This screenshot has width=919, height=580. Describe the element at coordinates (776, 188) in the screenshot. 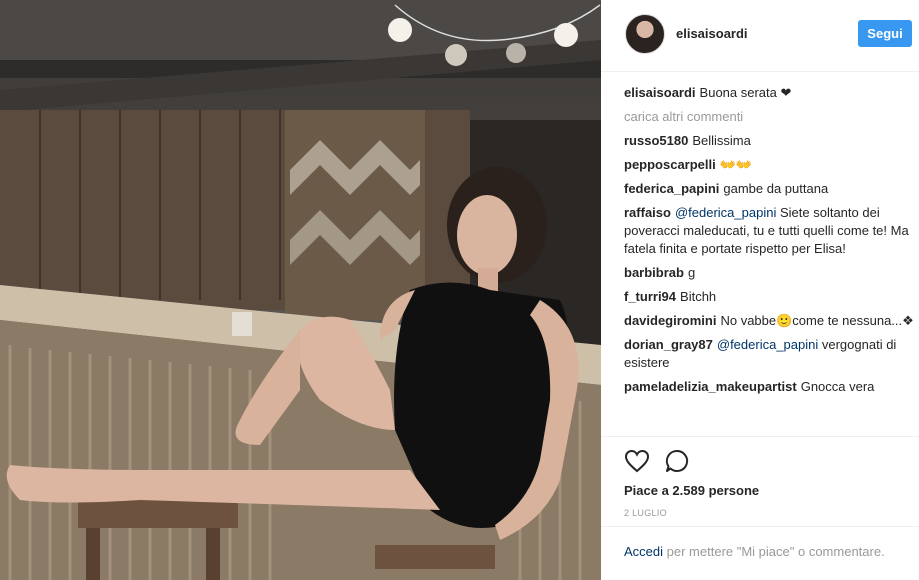

I see `comment-text: gambe da puttana` at that location.